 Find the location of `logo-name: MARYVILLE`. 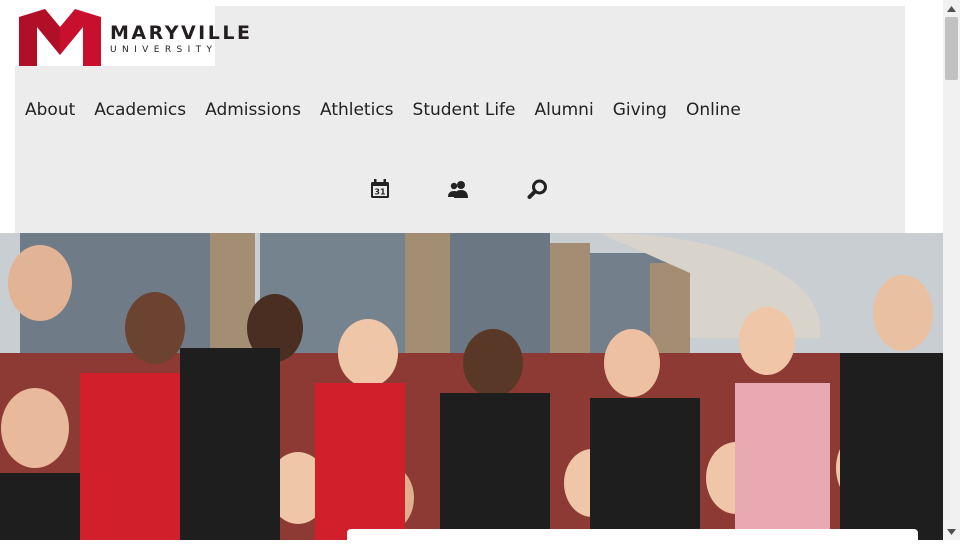

logo-name: MARYVILLE is located at coordinates (181, 33).